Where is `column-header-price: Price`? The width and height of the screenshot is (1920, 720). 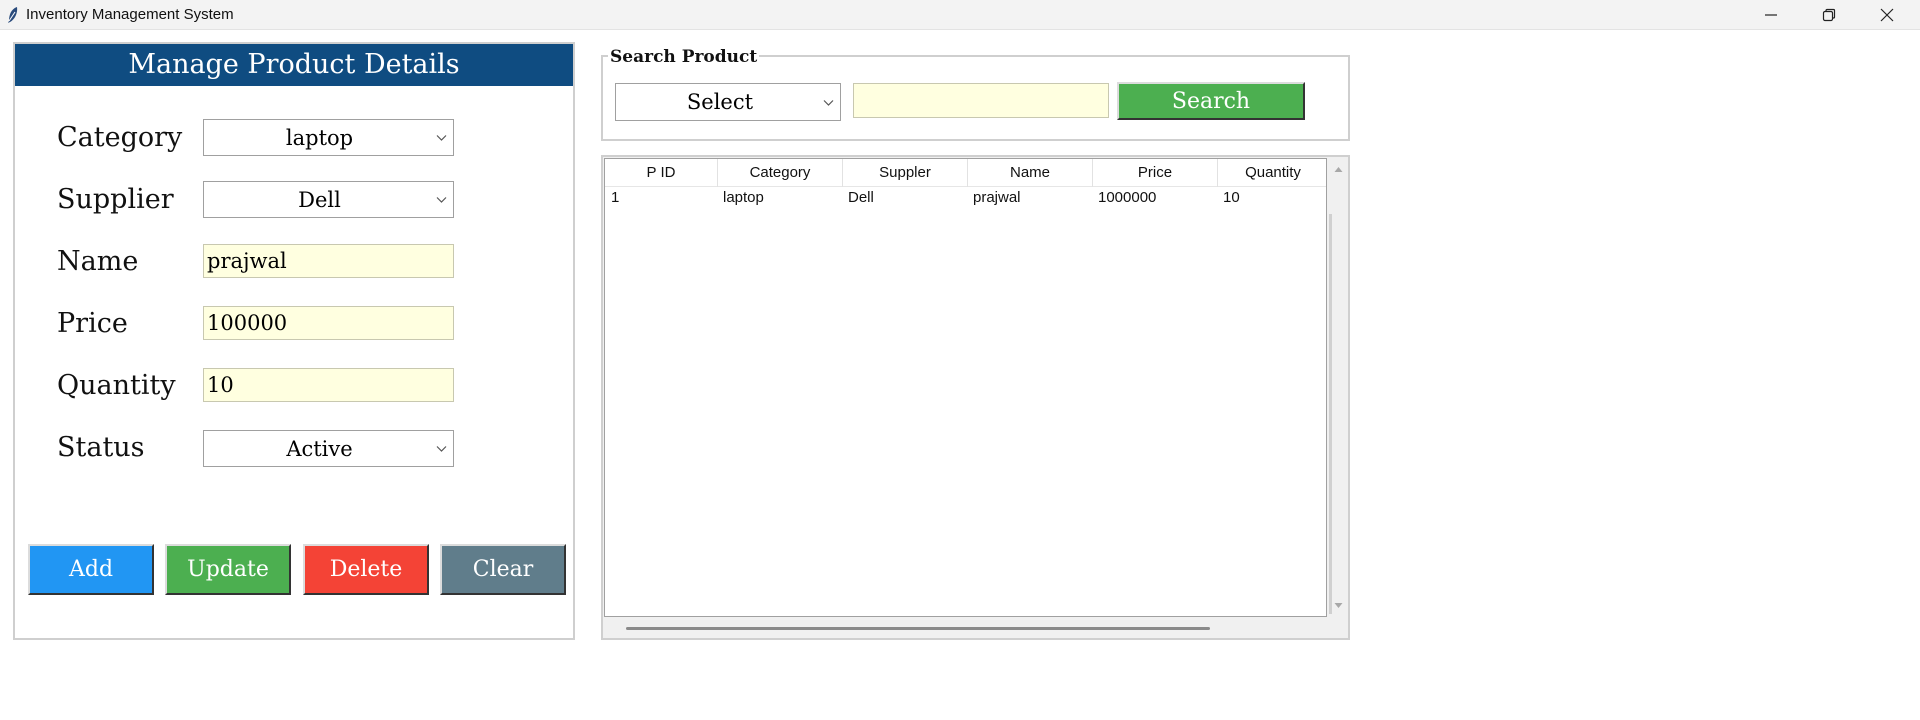
column-header-price: Price is located at coordinates (1155, 173).